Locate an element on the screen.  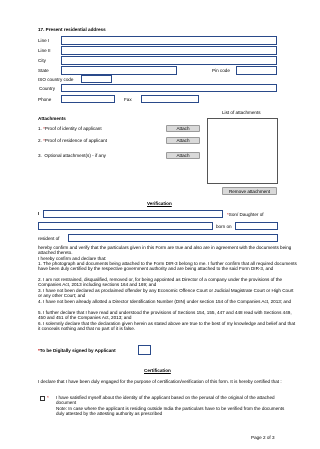
pin-code-input is located at coordinates (256, 70).